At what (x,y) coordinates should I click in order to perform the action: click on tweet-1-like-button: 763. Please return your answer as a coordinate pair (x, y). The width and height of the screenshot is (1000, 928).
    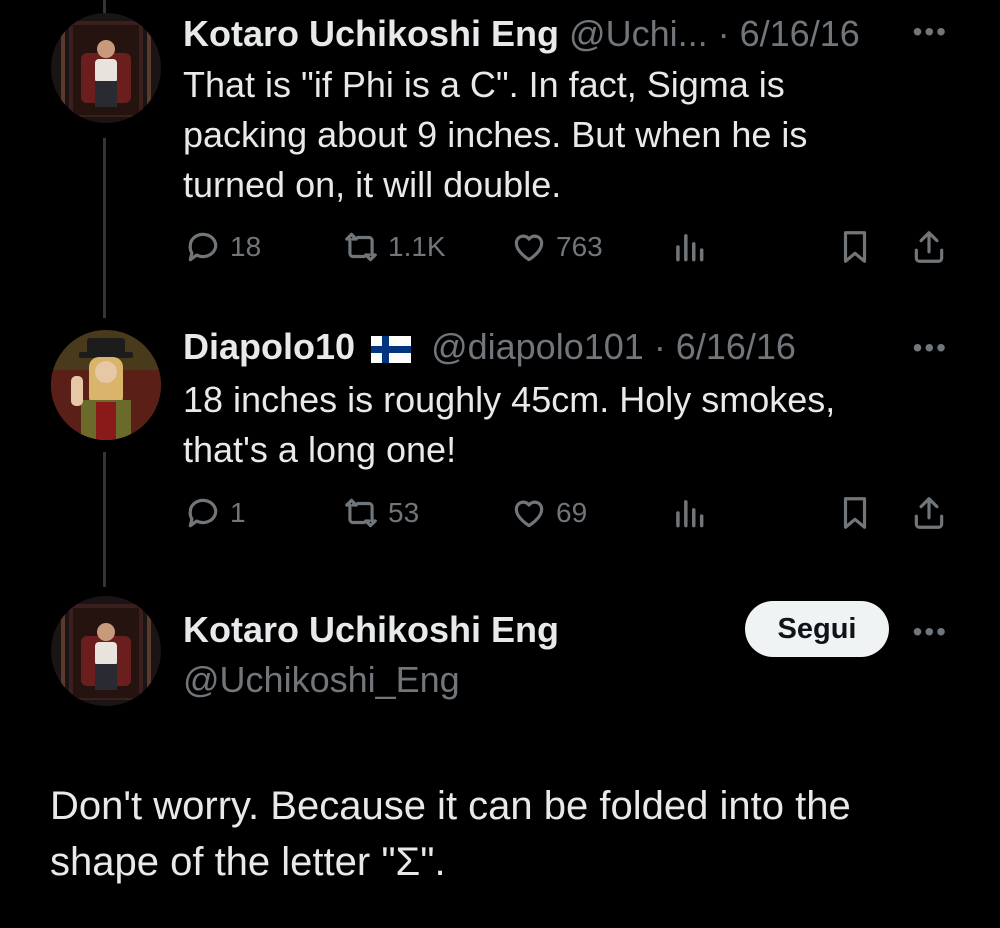
    Looking at the image, I should click on (556, 247).